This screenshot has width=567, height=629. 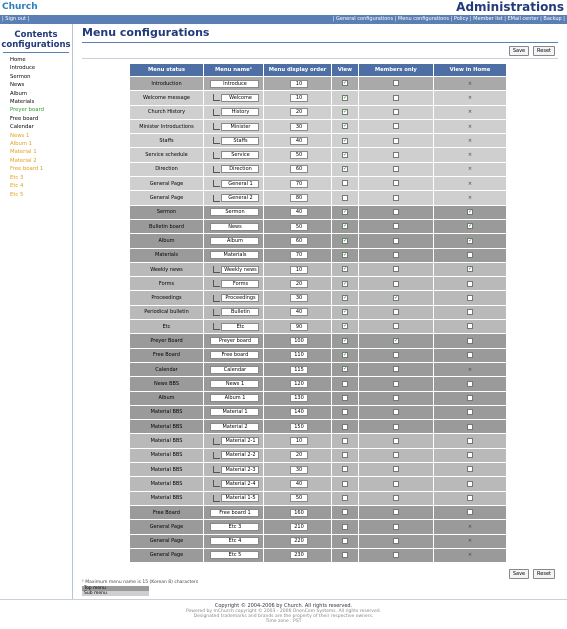 What do you see at coordinates (41, 195) in the screenshot?
I see `sidebar-item: Etc 5` at bounding box center [41, 195].